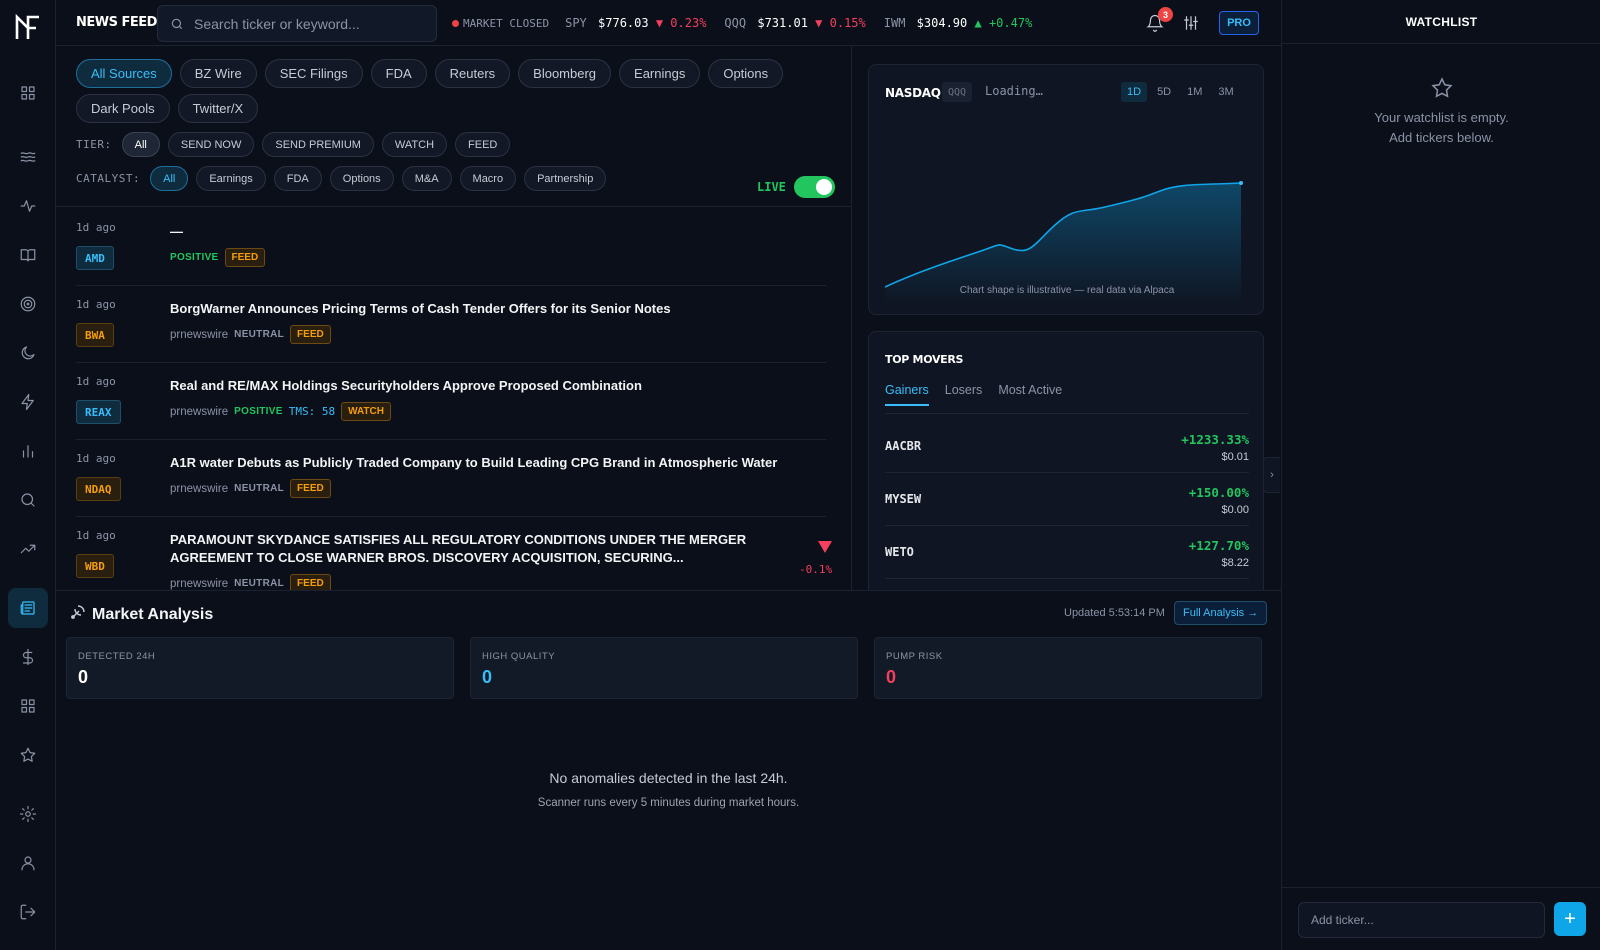 This screenshot has height=950, width=1600. I want to click on ticker-change: 0.15%, so click(847, 23).